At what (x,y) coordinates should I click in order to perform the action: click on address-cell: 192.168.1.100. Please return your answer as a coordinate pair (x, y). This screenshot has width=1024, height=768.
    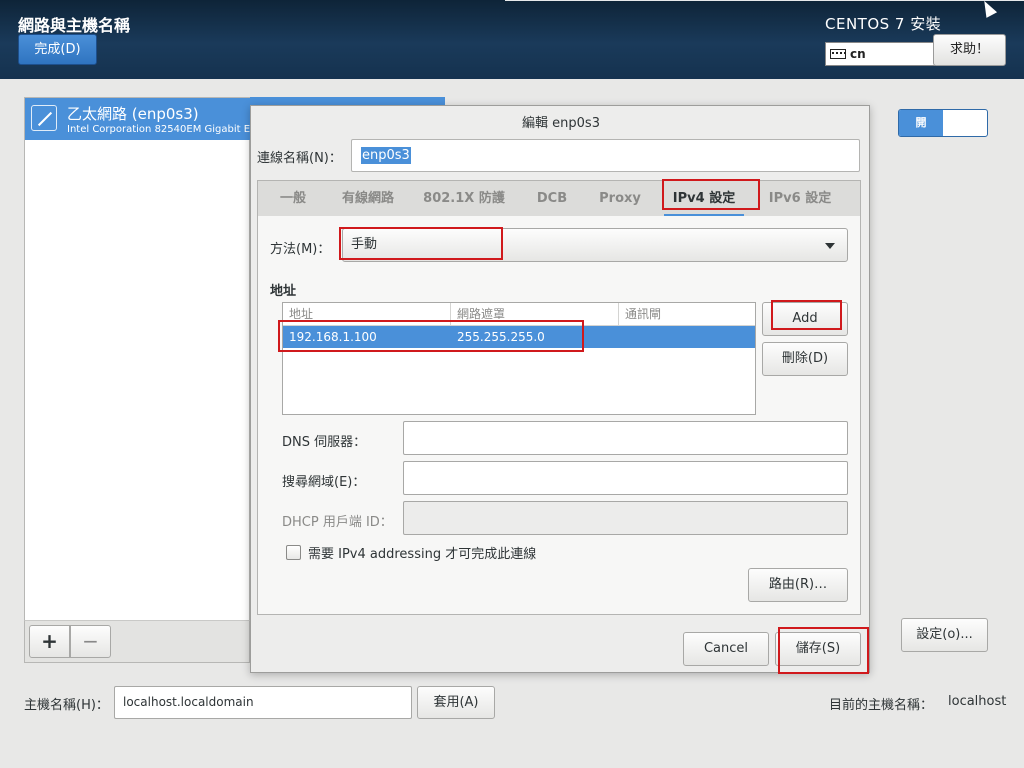
    Looking at the image, I should click on (367, 337).